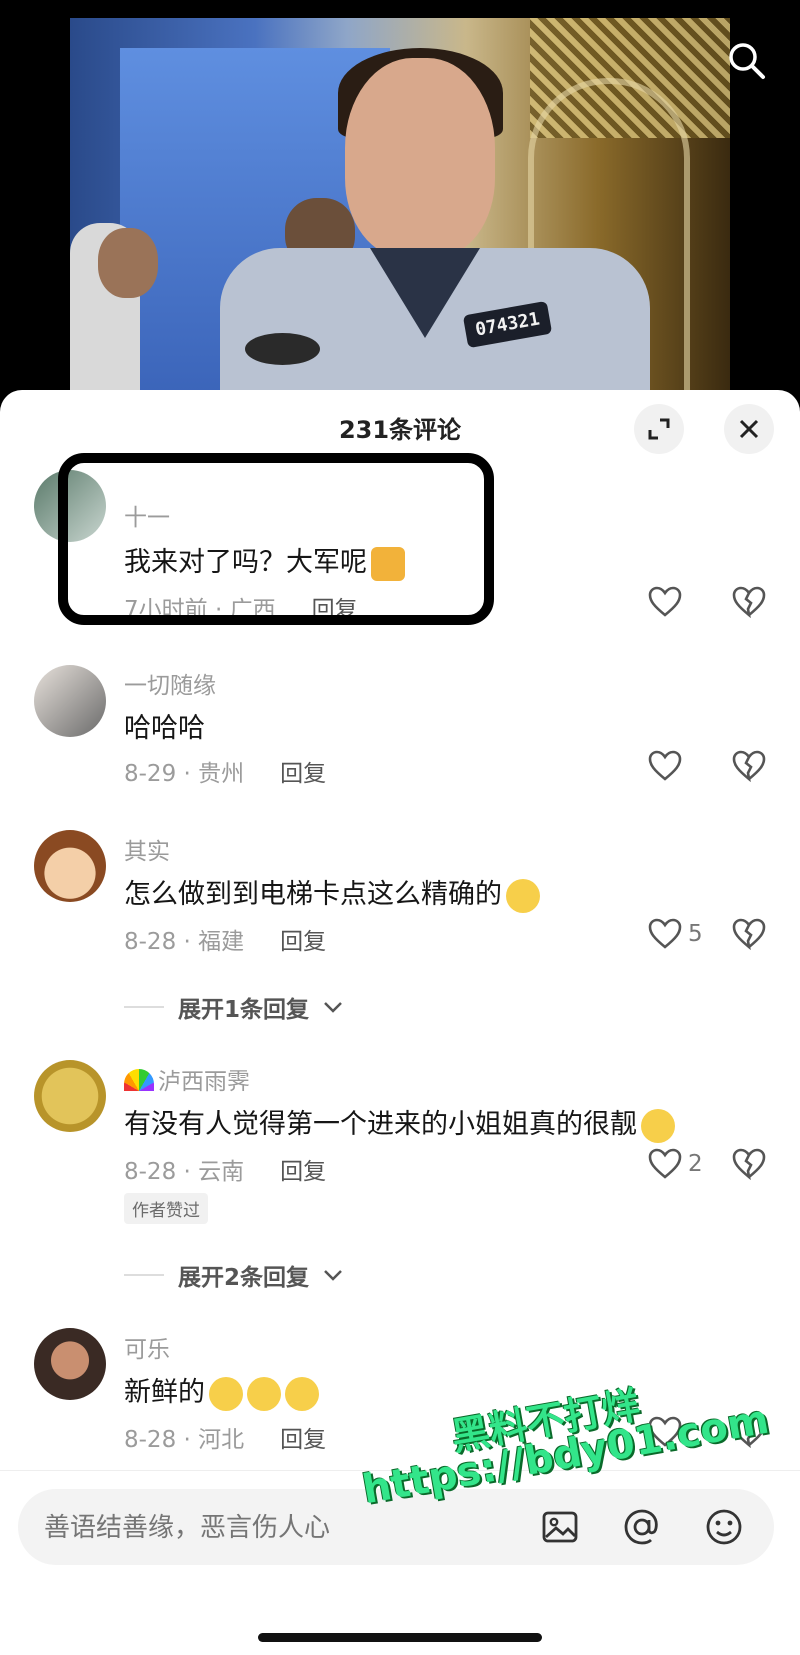 Image resolution: width=800 pixels, height=1655 pixels. What do you see at coordinates (658, 1125) in the screenshot?
I see `star-struck-emoji-icon` at bounding box center [658, 1125].